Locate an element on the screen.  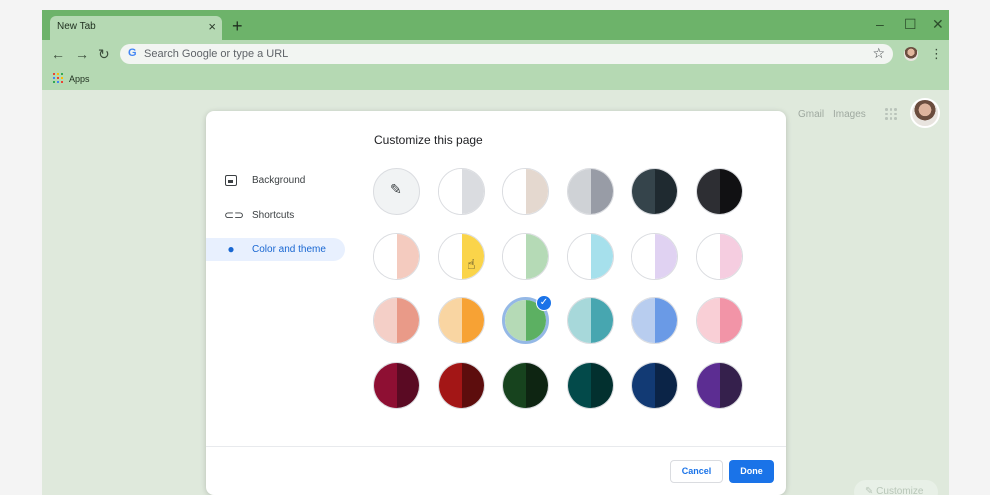
theme-swatch-orange is located at coordinates (461, 320).